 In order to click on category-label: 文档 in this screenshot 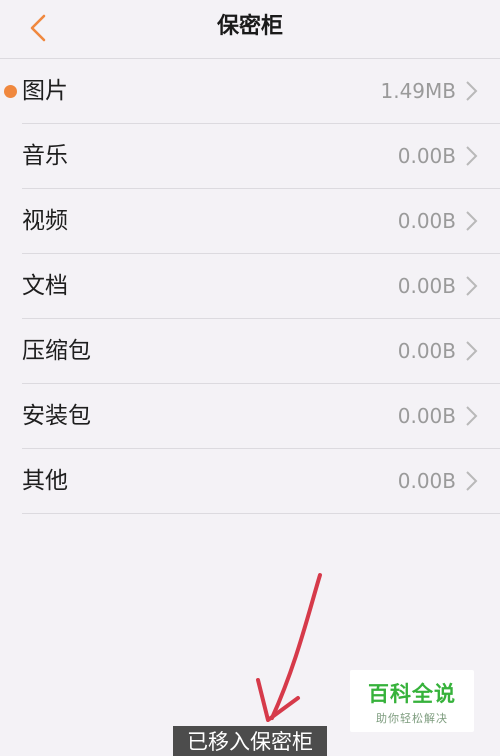, I will do `click(45, 286)`.